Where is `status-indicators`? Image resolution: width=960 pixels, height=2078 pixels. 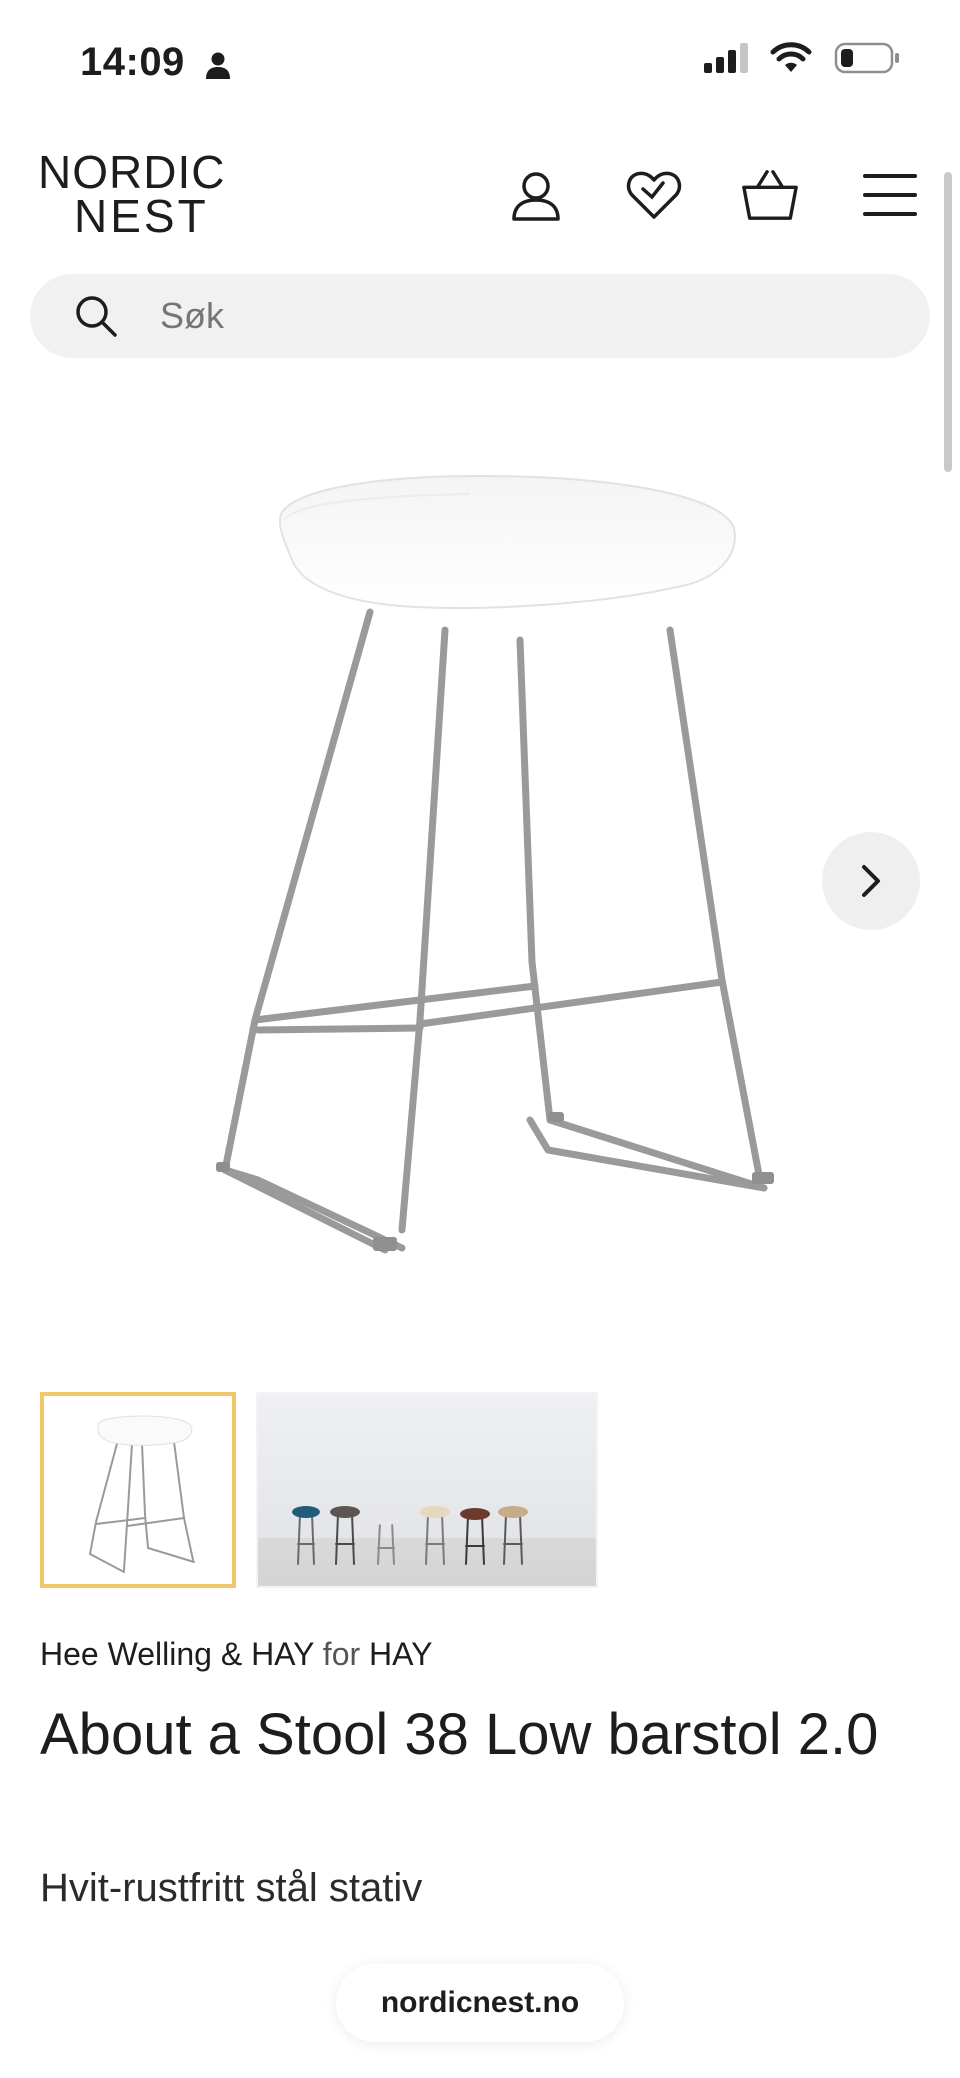
status-indicators is located at coordinates (802, 58).